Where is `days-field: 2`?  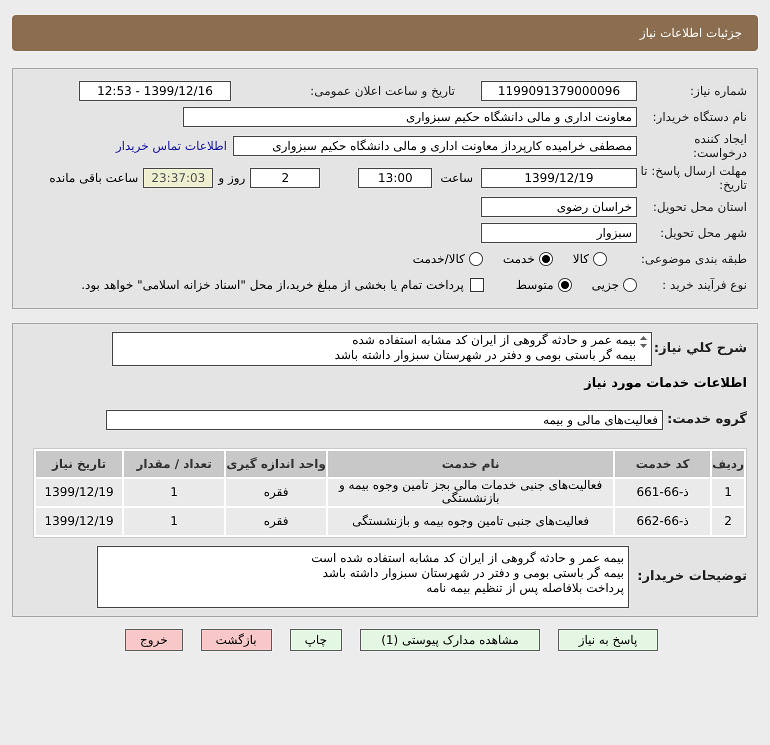
days-field: 2 is located at coordinates (285, 178).